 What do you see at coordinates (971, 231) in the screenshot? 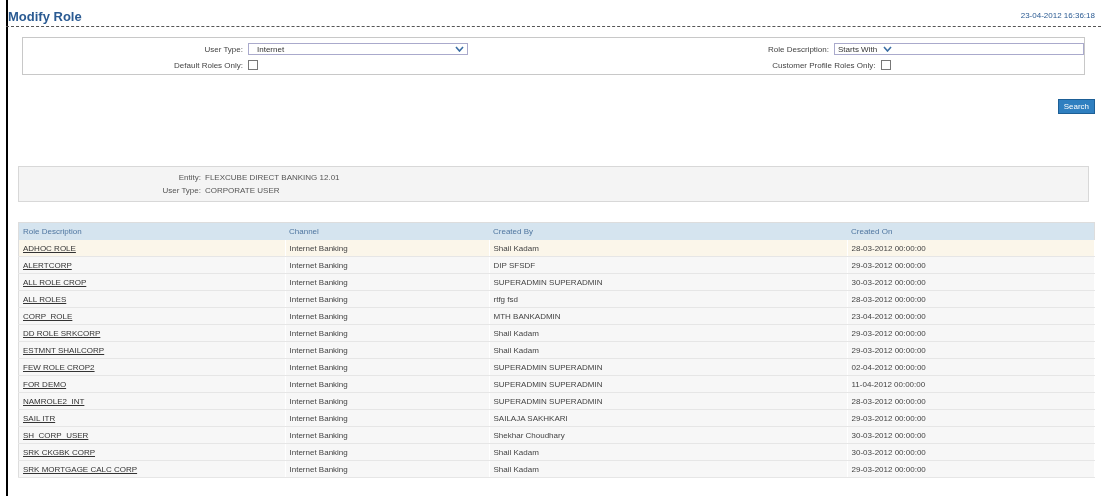
I see `column-header: Created On` at bounding box center [971, 231].